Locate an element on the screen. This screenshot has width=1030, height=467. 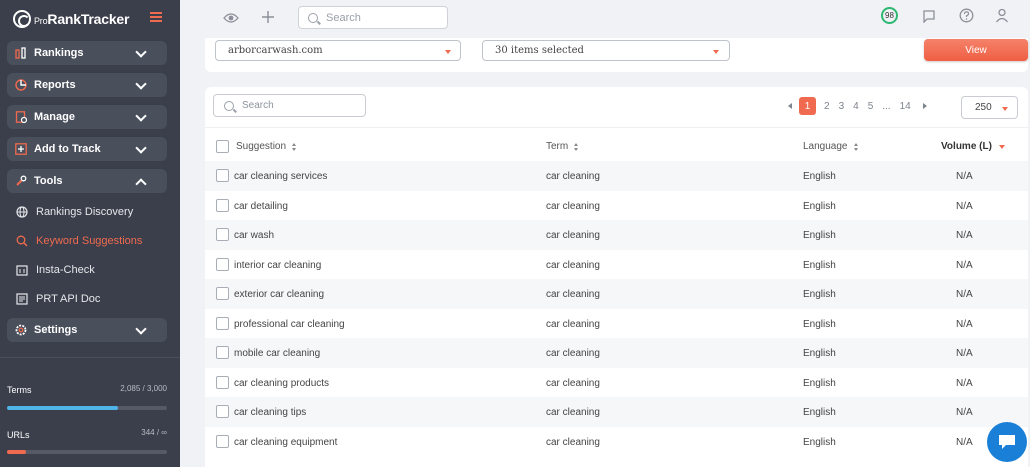
page-link: 3 is located at coordinates (842, 106).